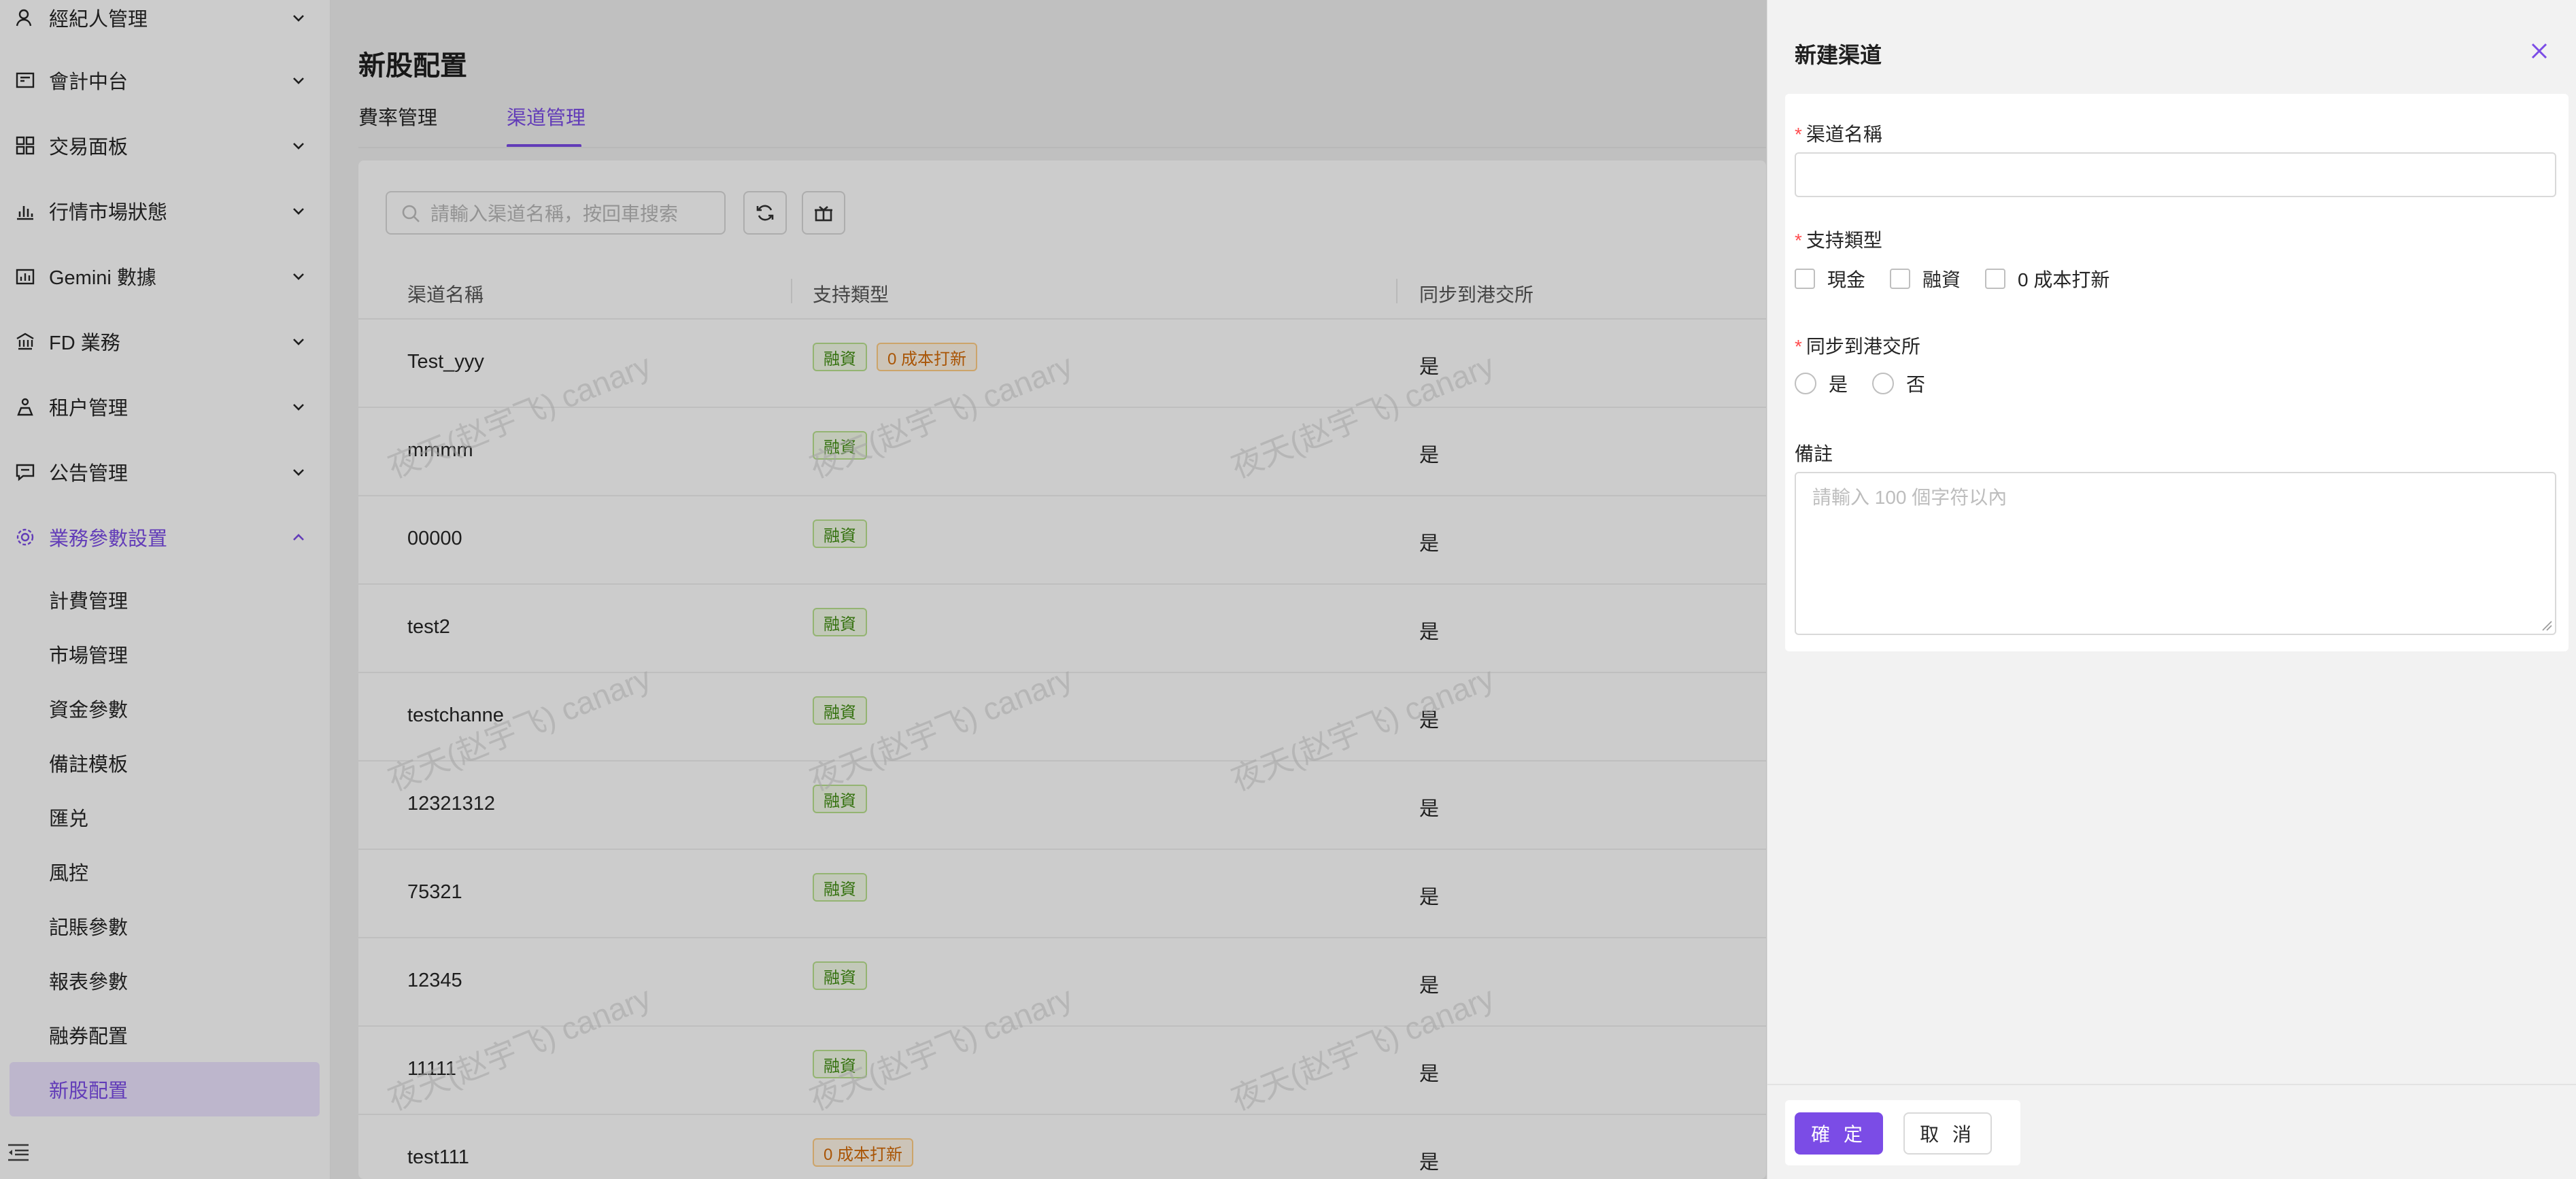  I want to click on remark-placeholder: 請輸入 100 個字符以內, so click(1909, 497).